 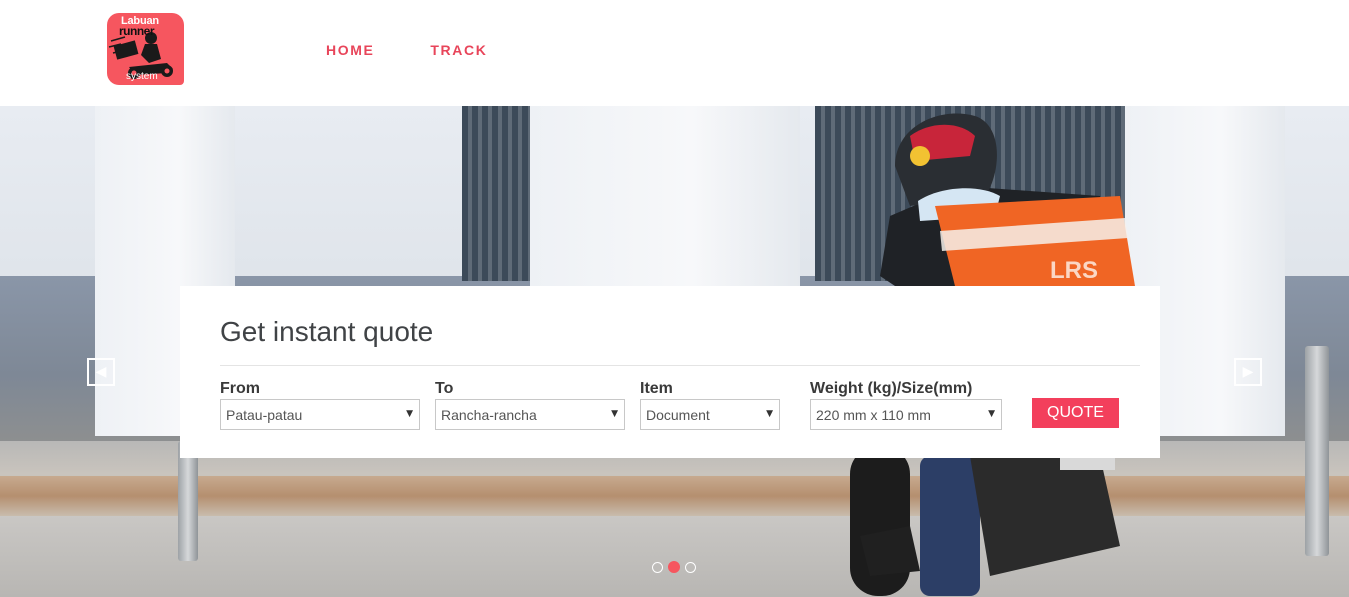 I want to click on to-field: To Rancha-rancha ▼, so click(x=530, y=405).